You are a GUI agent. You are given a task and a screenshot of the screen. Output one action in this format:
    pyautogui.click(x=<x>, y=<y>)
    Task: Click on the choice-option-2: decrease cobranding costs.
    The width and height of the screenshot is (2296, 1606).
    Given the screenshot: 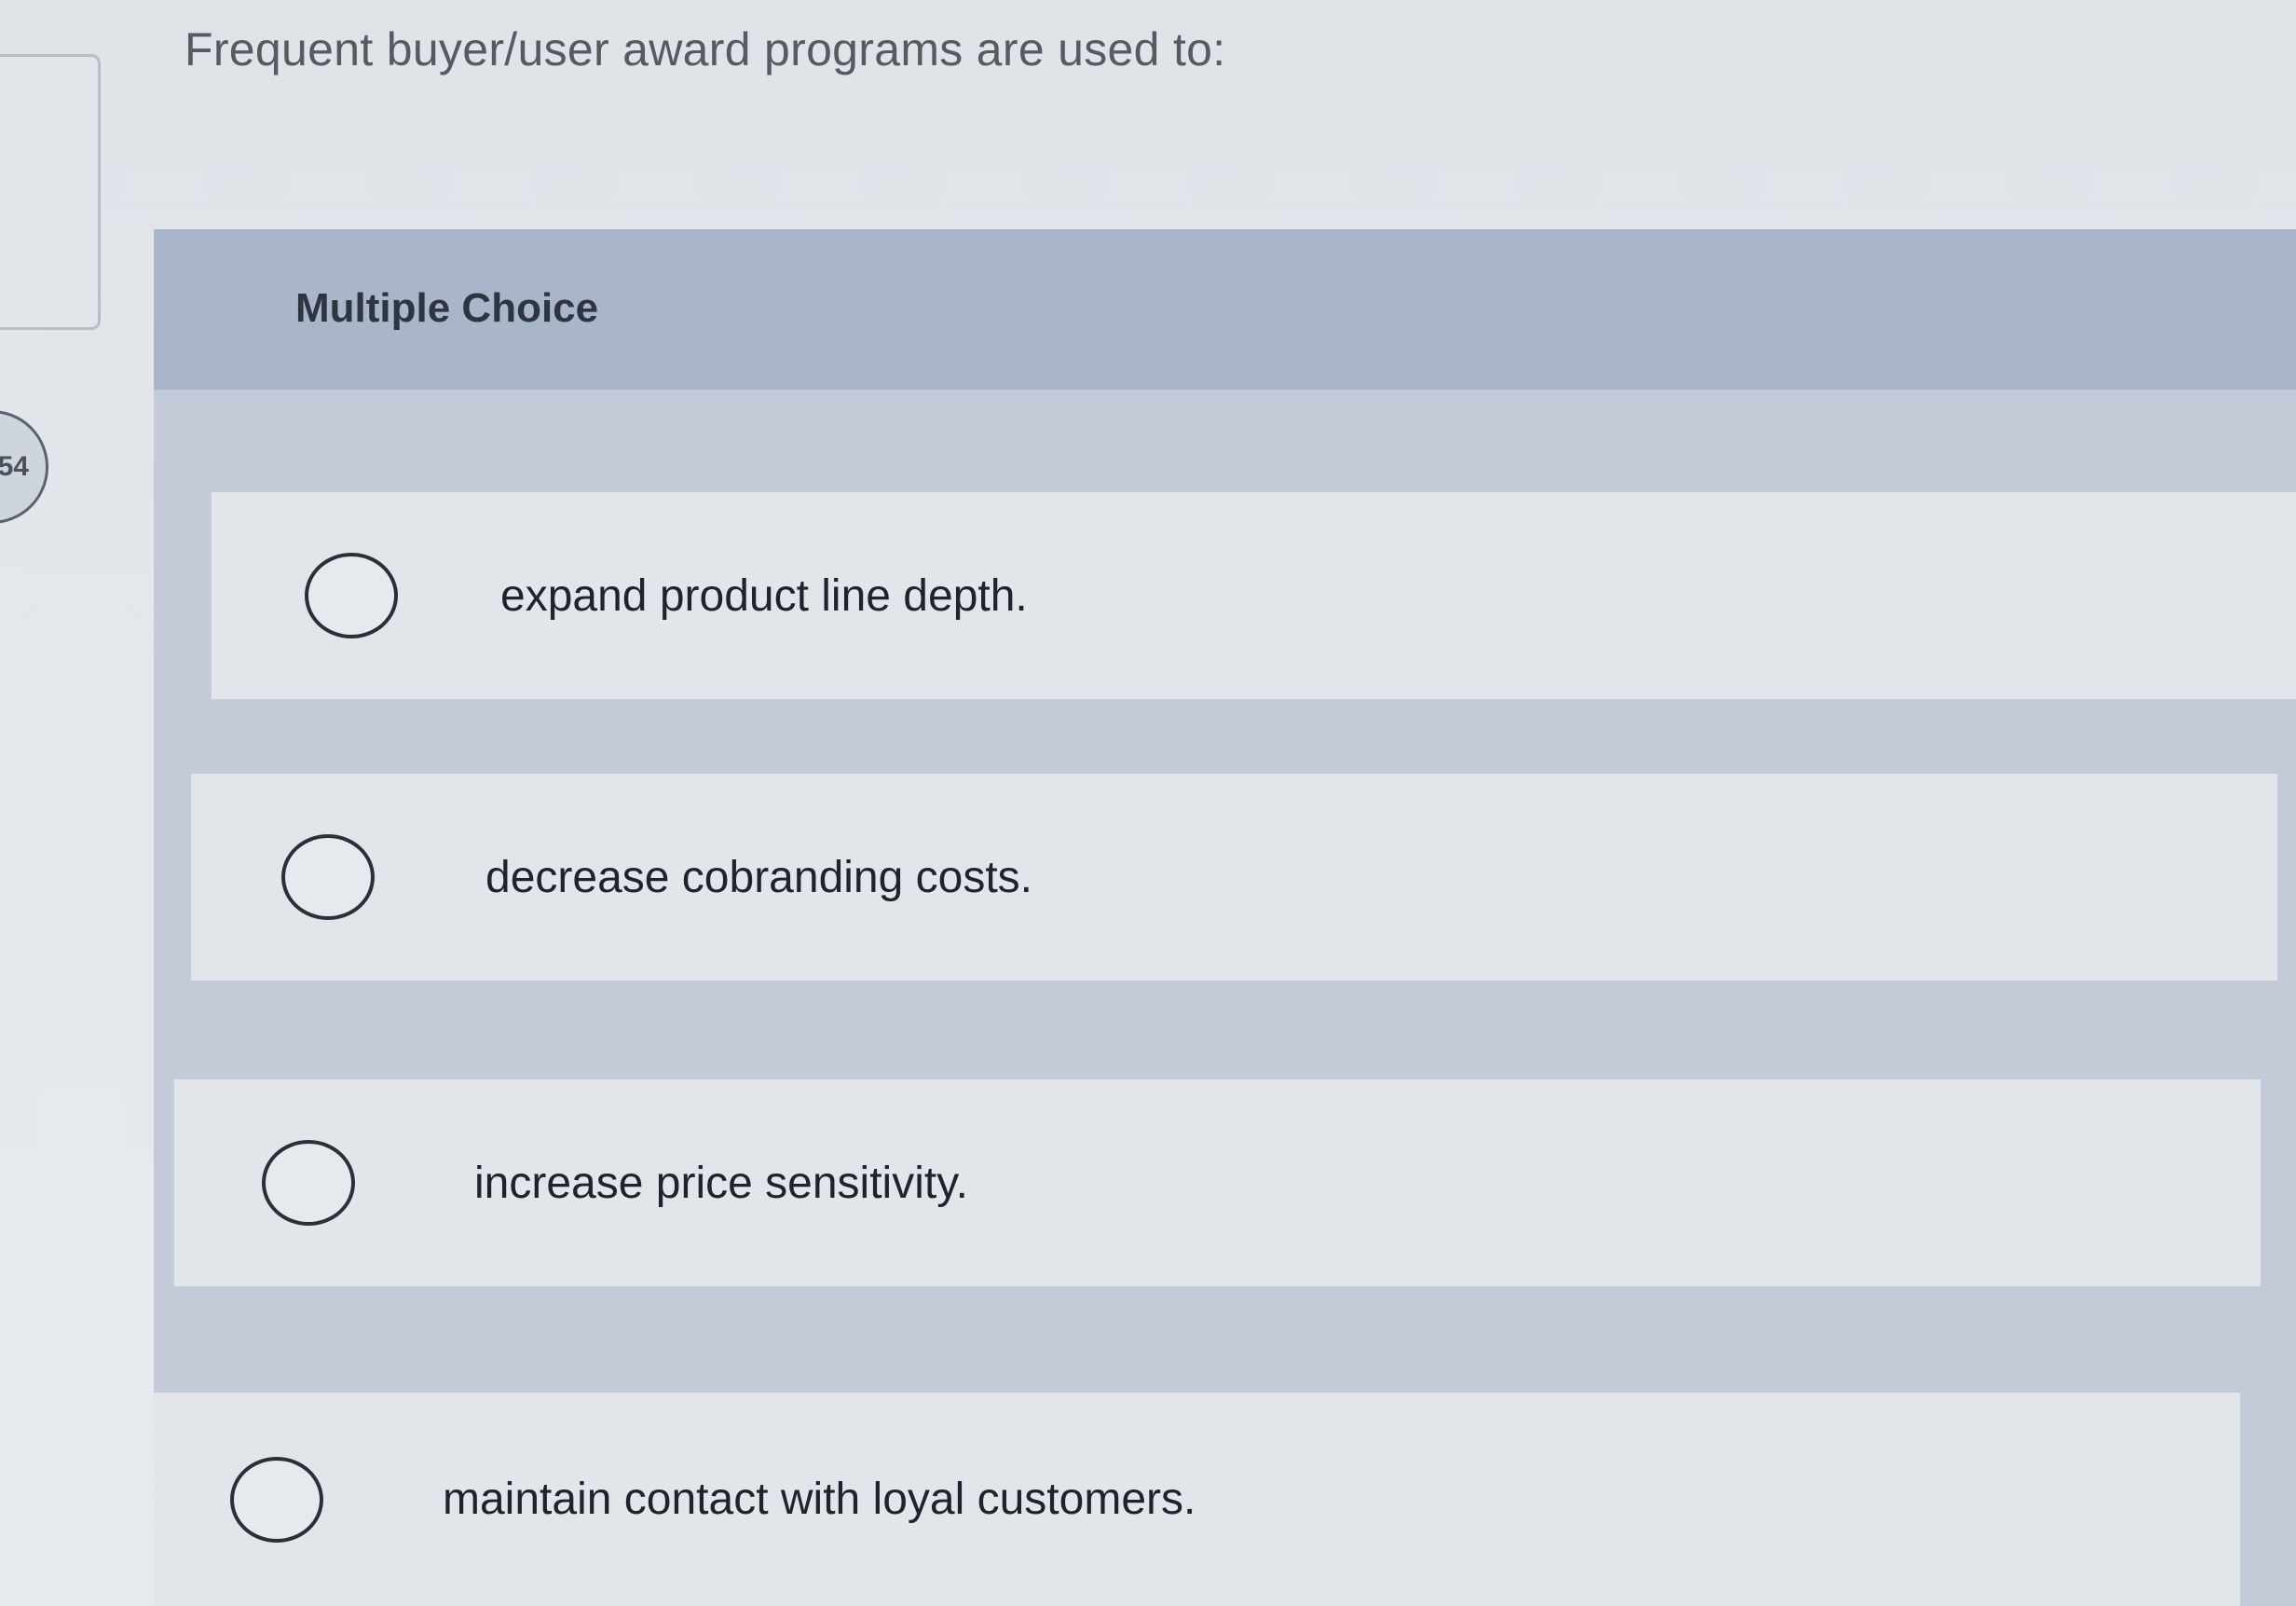 What is the action you would take?
    pyautogui.click(x=1234, y=877)
    